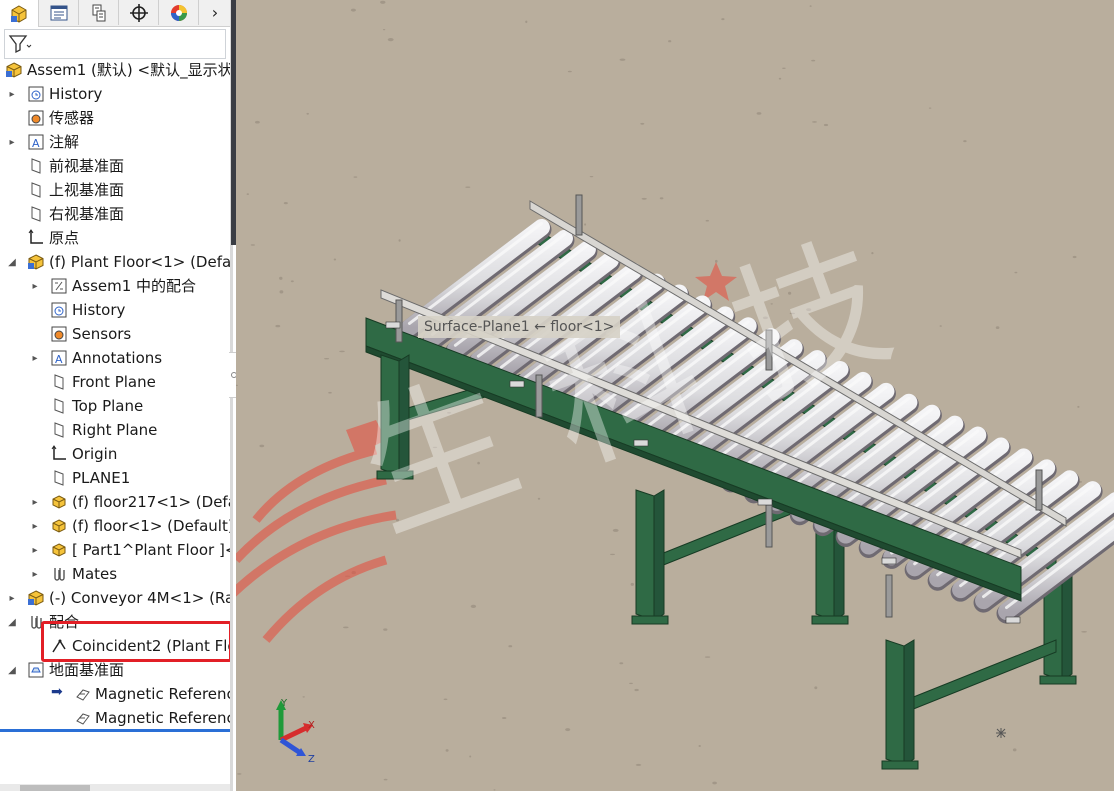 The height and width of the screenshot is (791, 1114). I want to click on tree-row: Sensors, so click(115, 334).